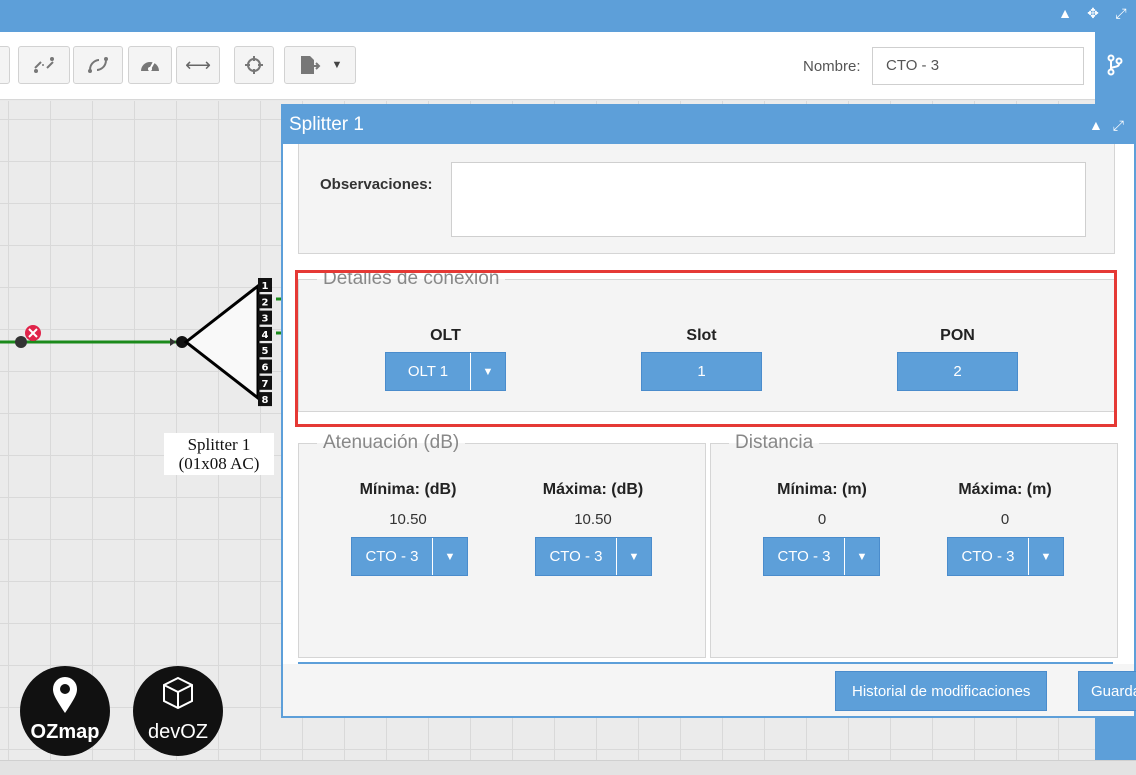  Describe the element at coordinates (65, 695) in the screenshot. I see `map-pin-icon` at that location.